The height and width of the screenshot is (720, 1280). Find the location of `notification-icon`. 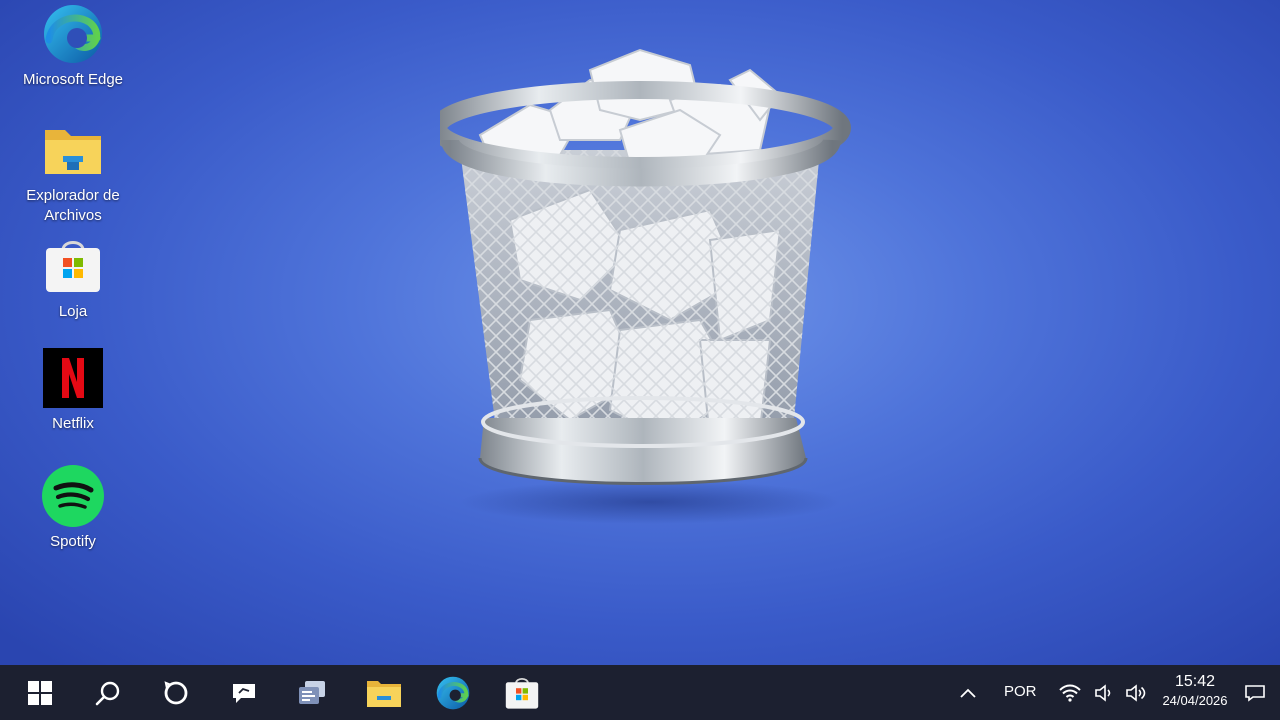

notification-icon is located at coordinates (1255, 693).